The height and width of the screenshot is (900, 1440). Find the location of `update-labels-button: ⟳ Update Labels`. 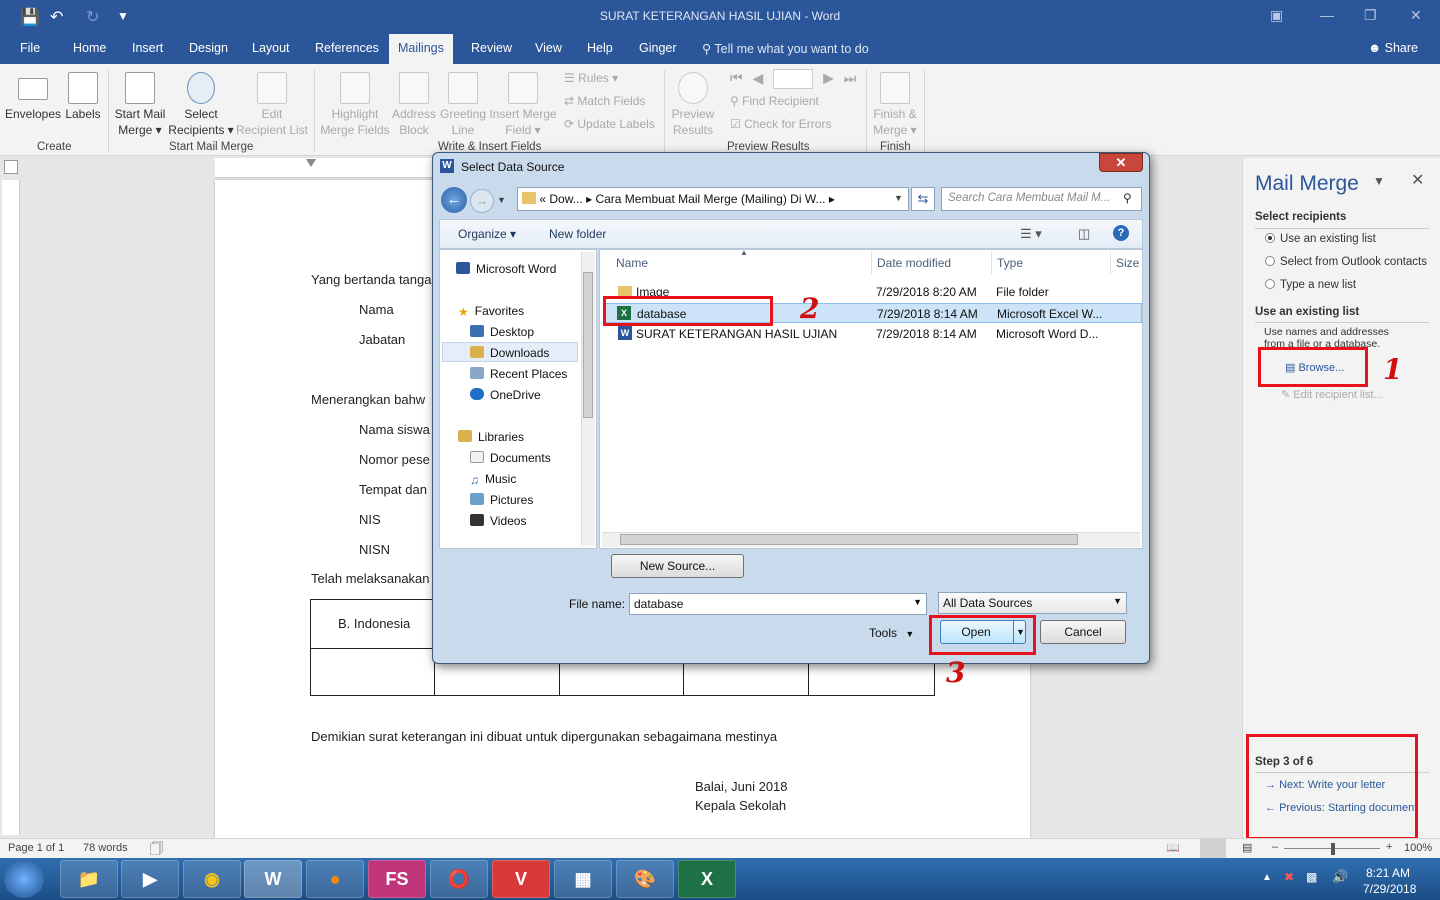

update-labels-button: ⟳ Update Labels is located at coordinates (609, 124).